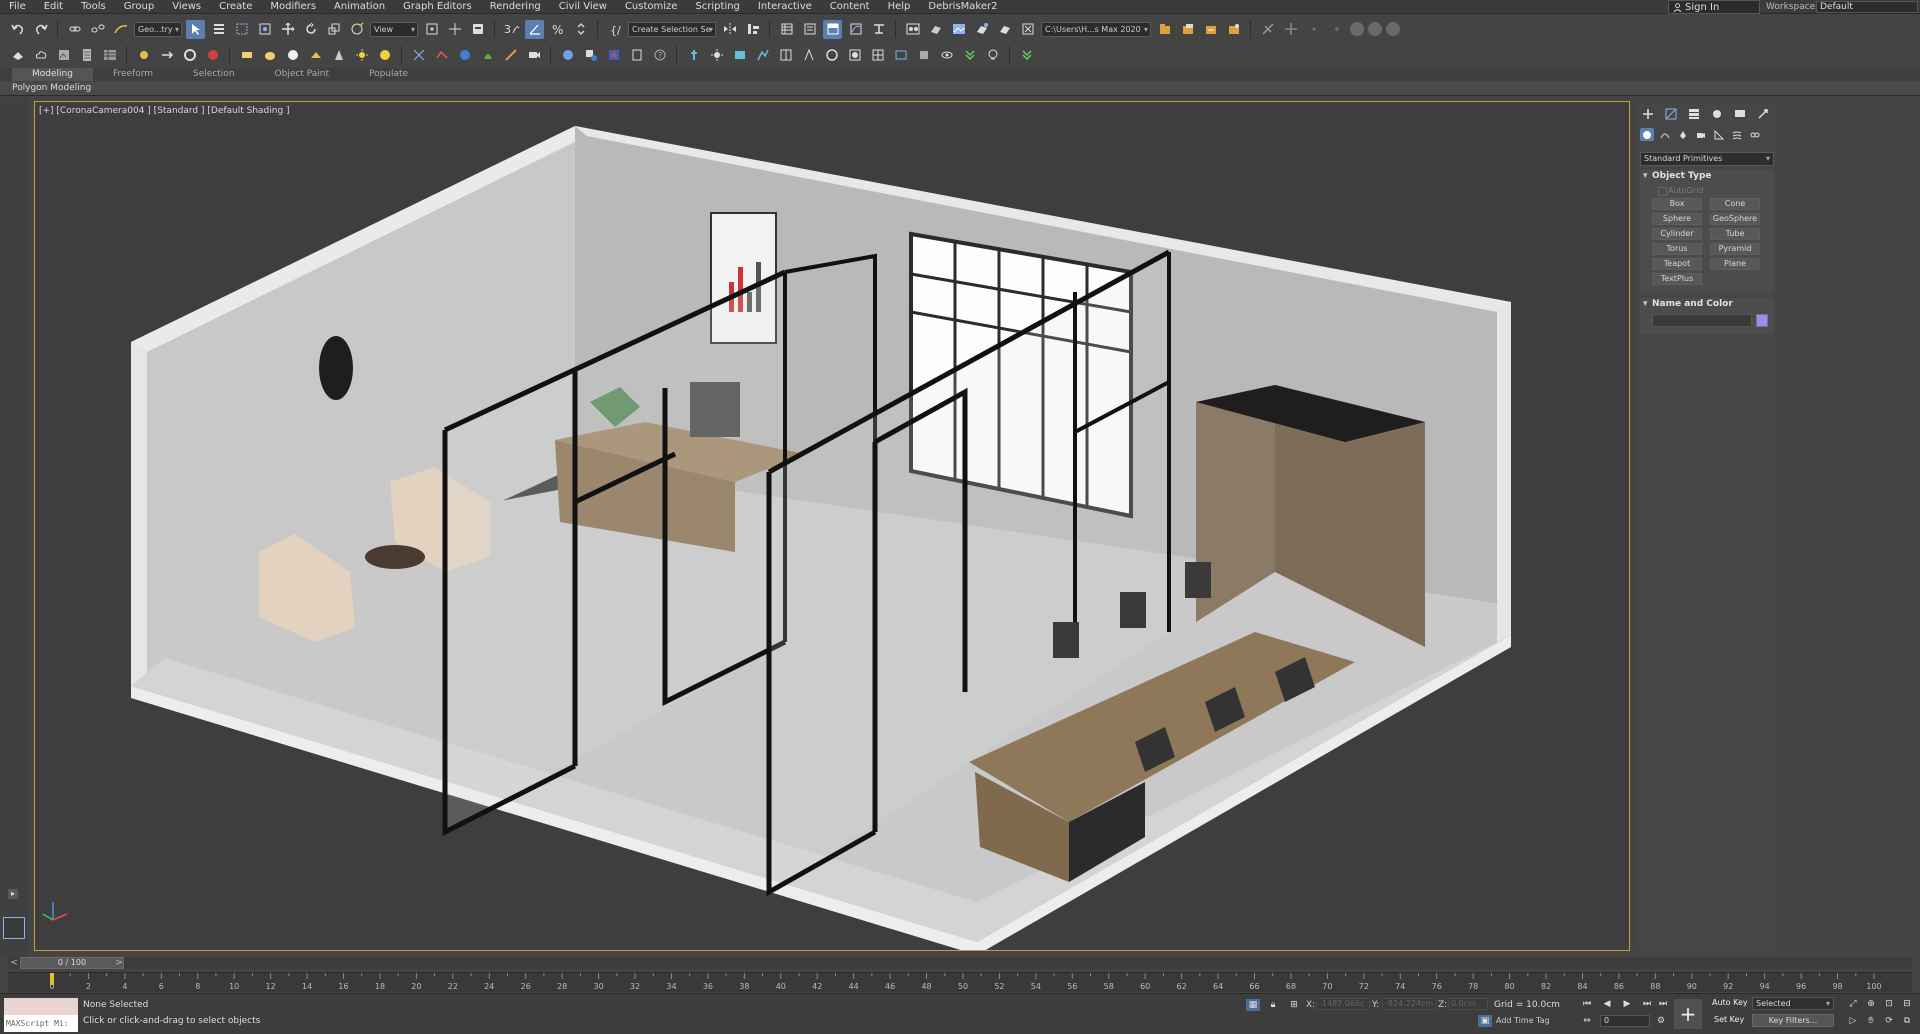 The height and width of the screenshot is (1034, 1920). What do you see at coordinates (651, 7) in the screenshot?
I see `menu-customize: Customize` at bounding box center [651, 7].